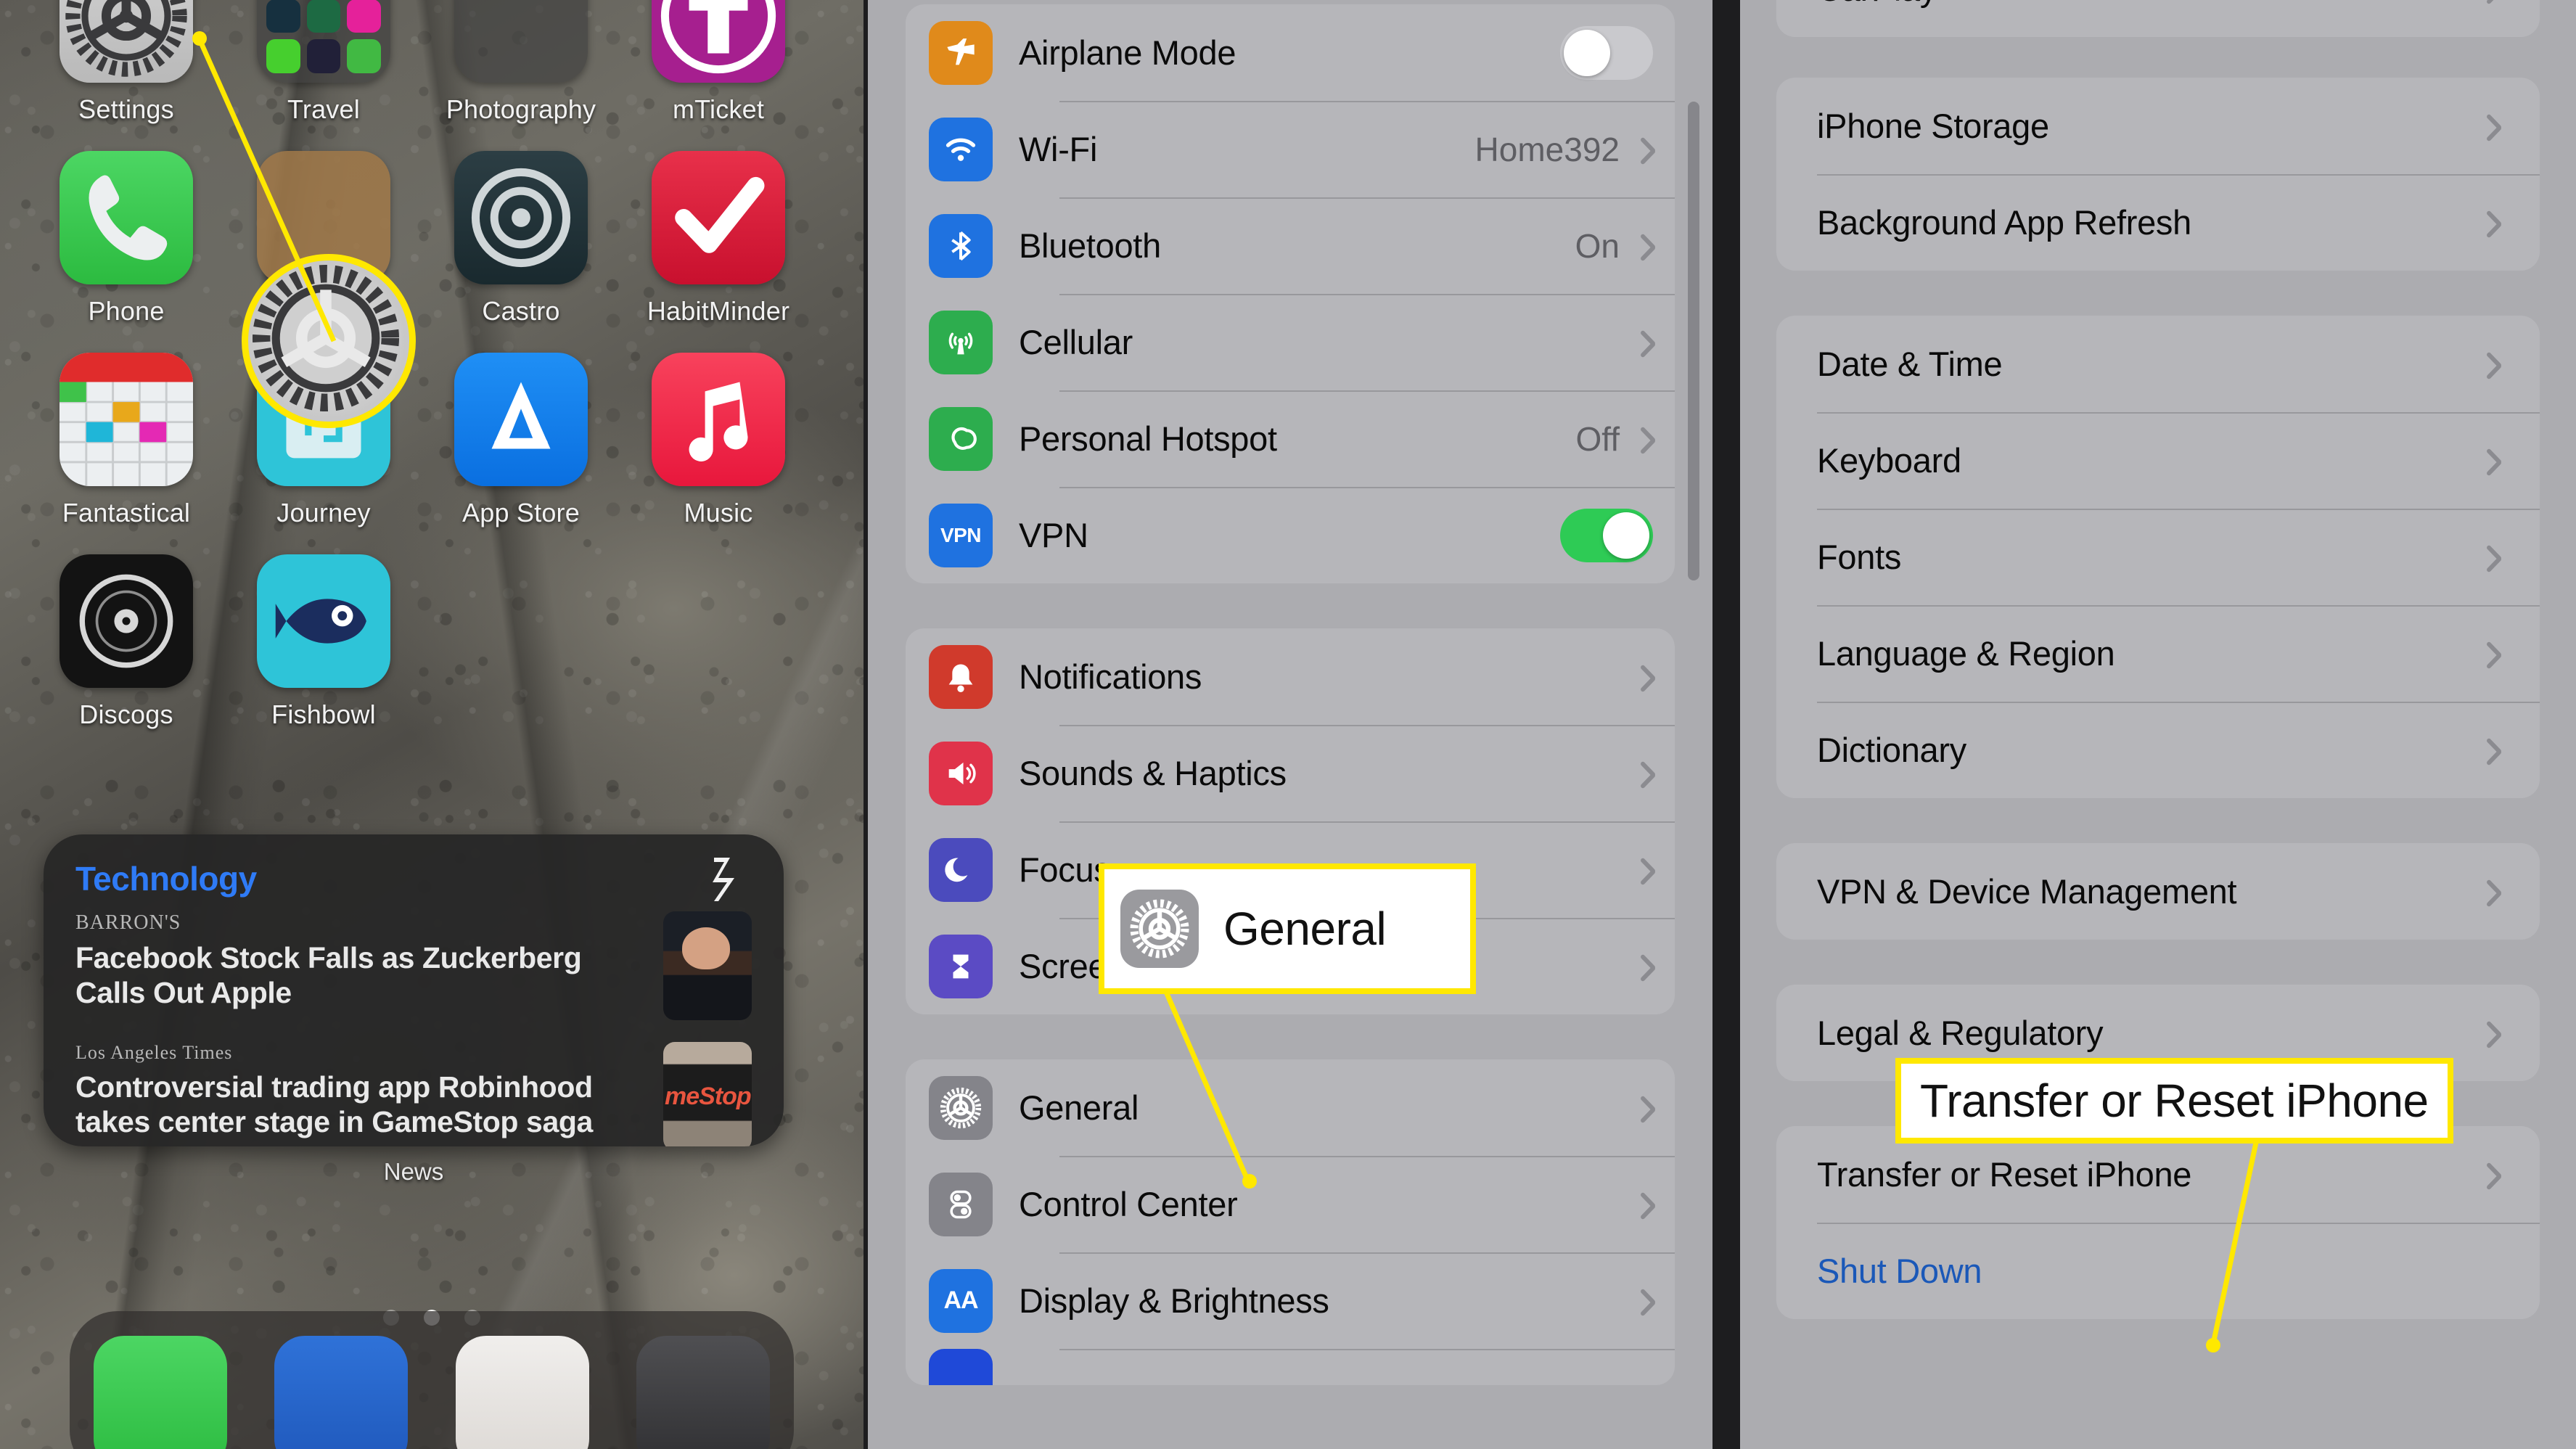 The width and height of the screenshot is (2576, 1449). I want to click on general-group-reset: Transfer or Reset iPhone Shut Down, so click(2158, 1223).